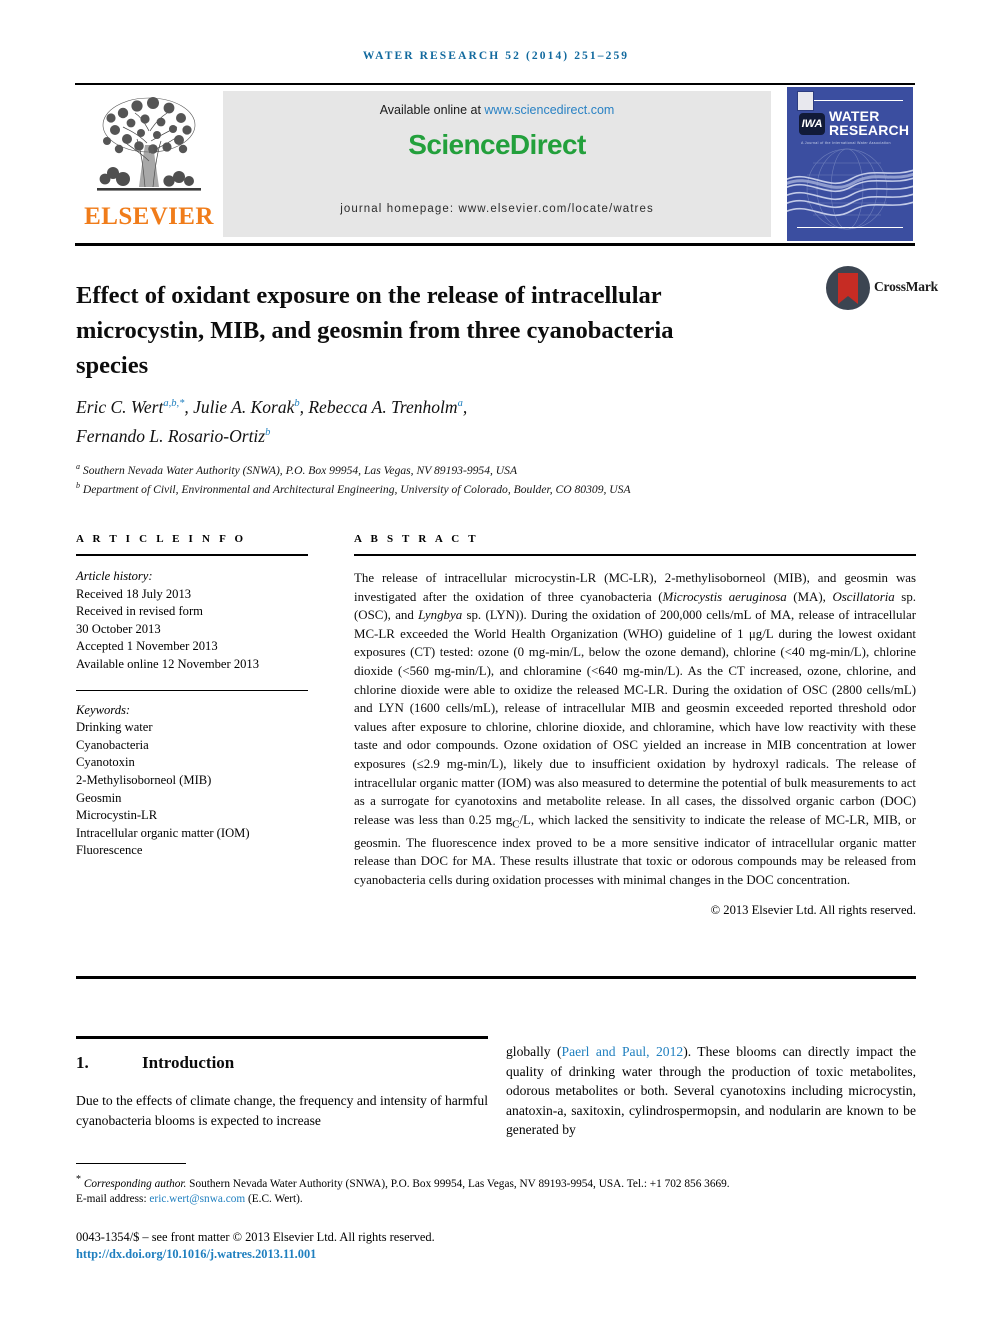 This screenshot has width=992, height=1323. What do you see at coordinates (724, 596) in the screenshot?
I see `species-microcystis: Microcystis aeruginosa` at bounding box center [724, 596].